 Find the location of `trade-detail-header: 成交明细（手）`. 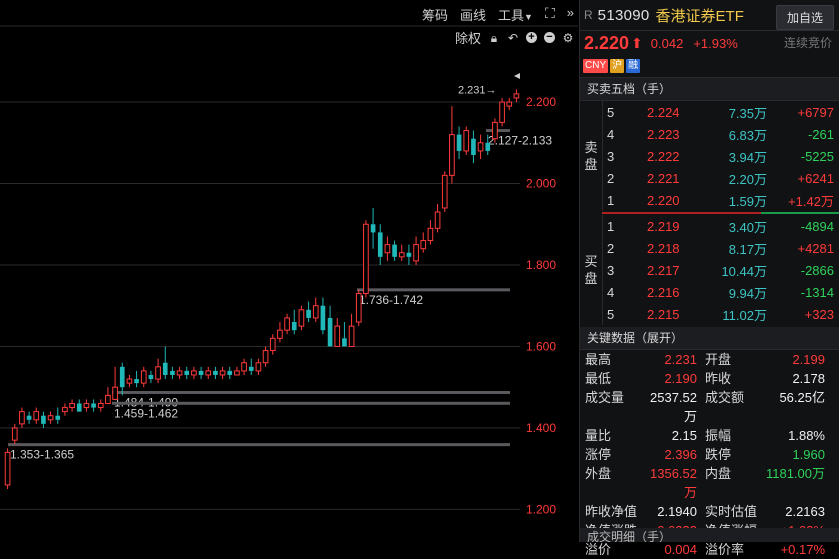

trade-detail-header: 成交明细（手） is located at coordinates (709, 535).